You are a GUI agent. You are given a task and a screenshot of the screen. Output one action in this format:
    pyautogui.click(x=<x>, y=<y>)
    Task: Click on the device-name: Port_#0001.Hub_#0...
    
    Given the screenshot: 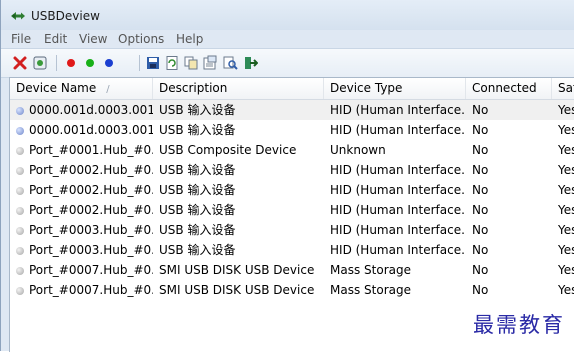 What is the action you would take?
    pyautogui.click(x=91, y=150)
    